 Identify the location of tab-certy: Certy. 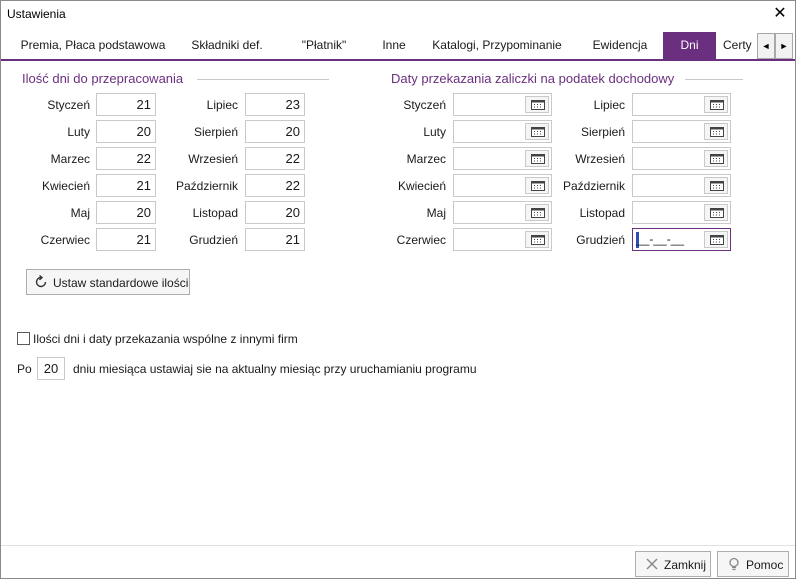
(740, 45).